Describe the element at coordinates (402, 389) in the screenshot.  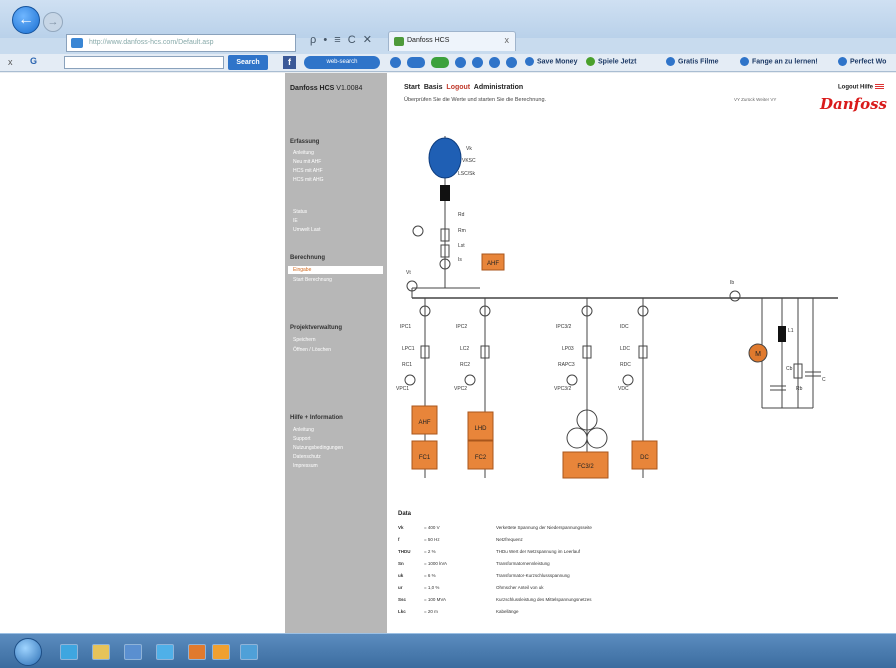
I see `feeder-label: VPC1` at that location.